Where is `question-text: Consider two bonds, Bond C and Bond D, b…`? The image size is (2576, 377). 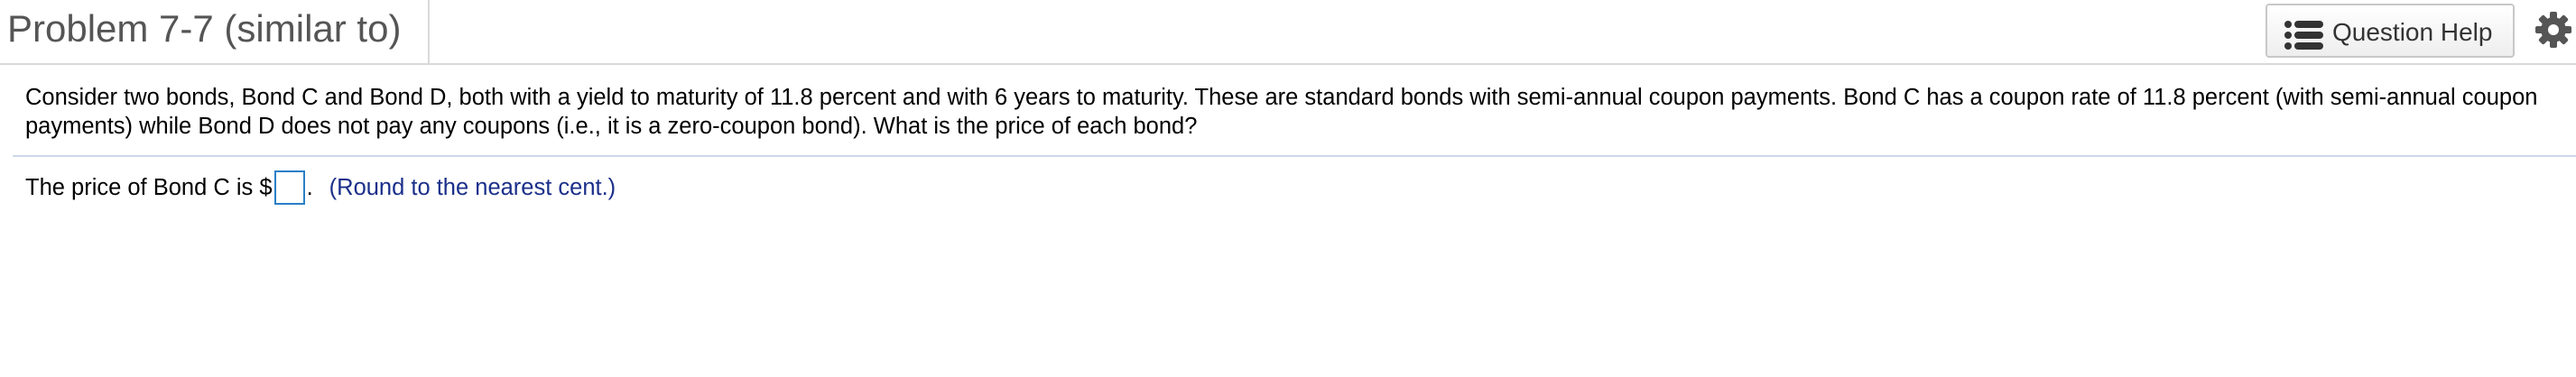 question-text: Consider two bonds, Bond C and Bond D, b… is located at coordinates (1281, 112).